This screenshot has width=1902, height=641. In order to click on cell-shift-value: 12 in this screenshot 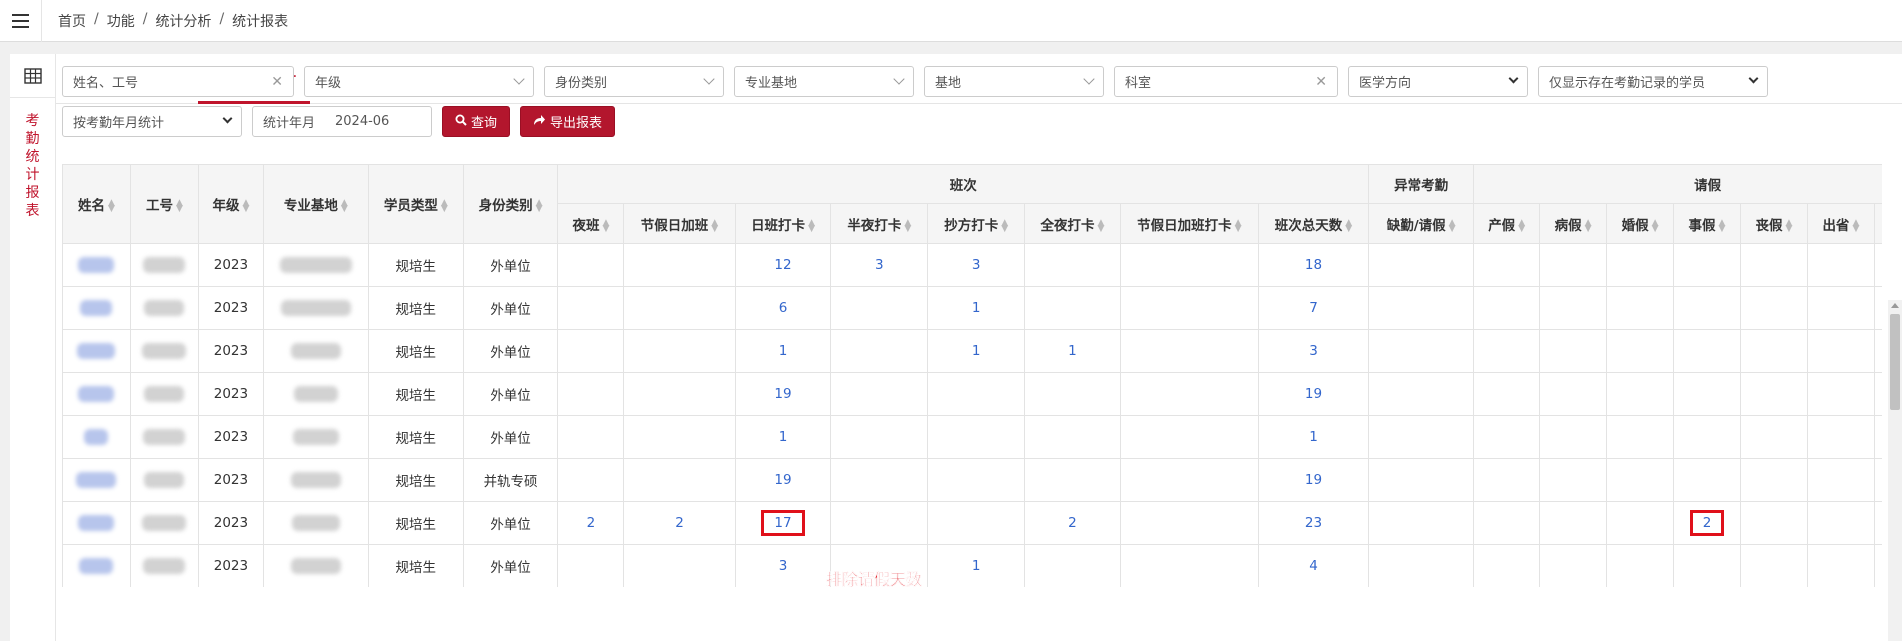, I will do `click(783, 265)`.